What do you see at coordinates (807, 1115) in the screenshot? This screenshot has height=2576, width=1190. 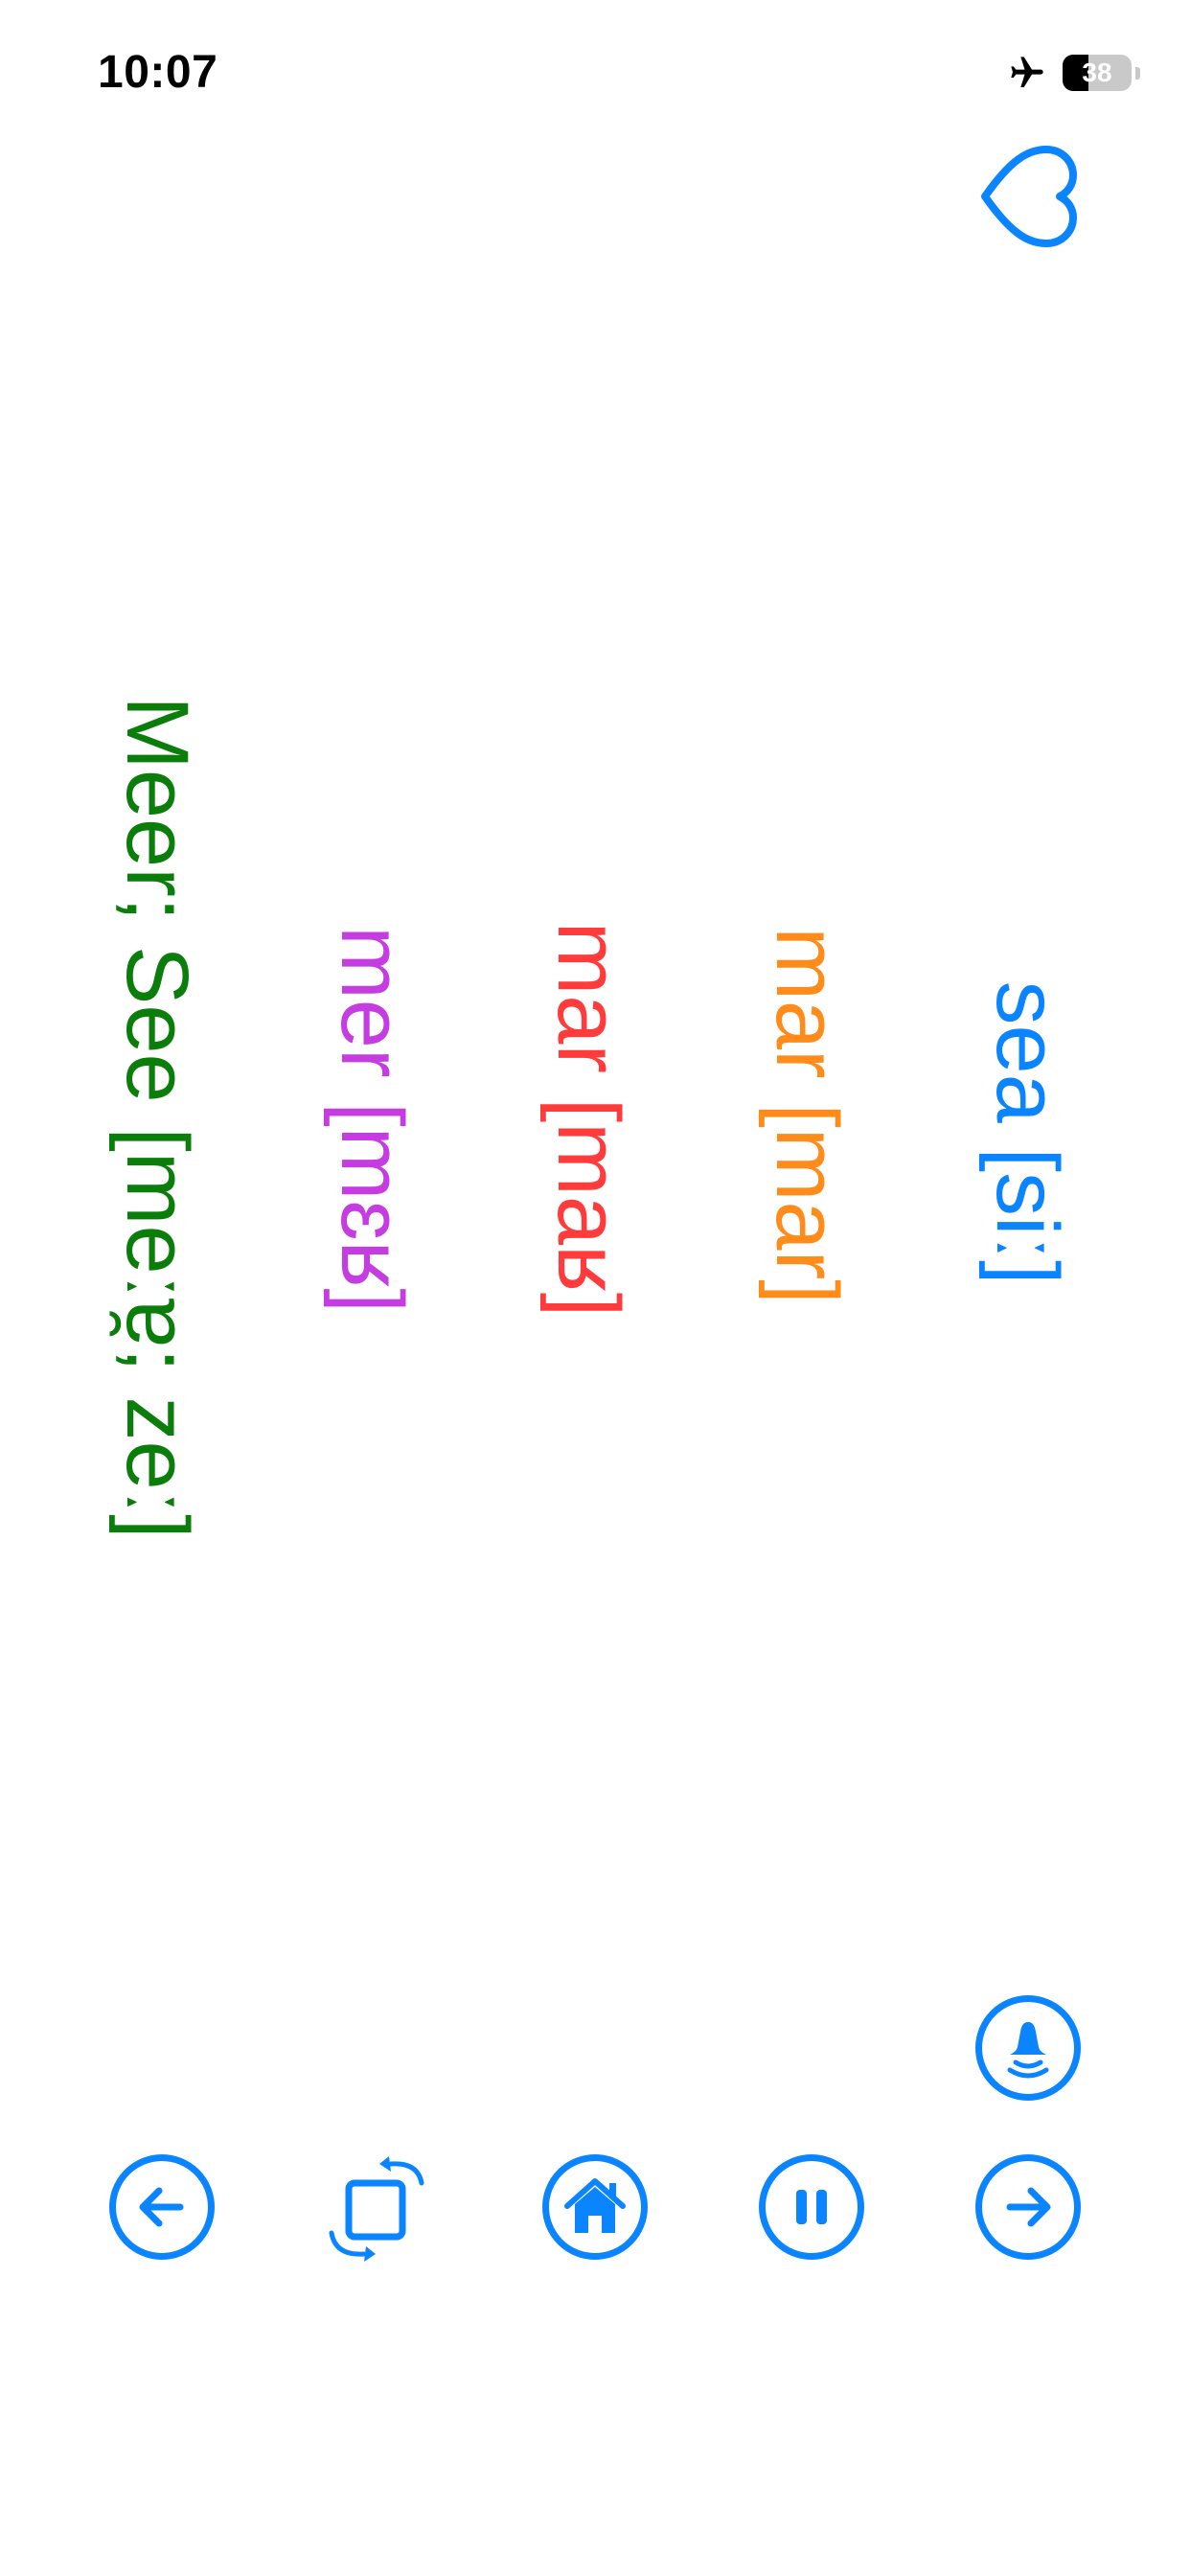 I see `word-spanish: mar [mar]` at bounding box center [807, 1115].